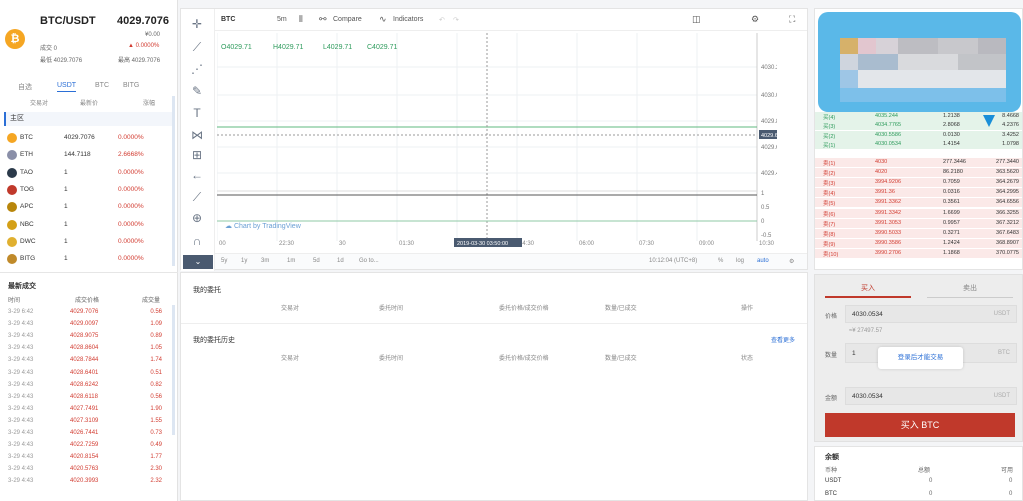 The height and width of the screenshot is (501, 1023). Describe the element at coordinates (918, 243) in the screenshot. I see `orderbook-sell-row: 卖(9) 3990.3586 1.2424 368.8907` at that location.